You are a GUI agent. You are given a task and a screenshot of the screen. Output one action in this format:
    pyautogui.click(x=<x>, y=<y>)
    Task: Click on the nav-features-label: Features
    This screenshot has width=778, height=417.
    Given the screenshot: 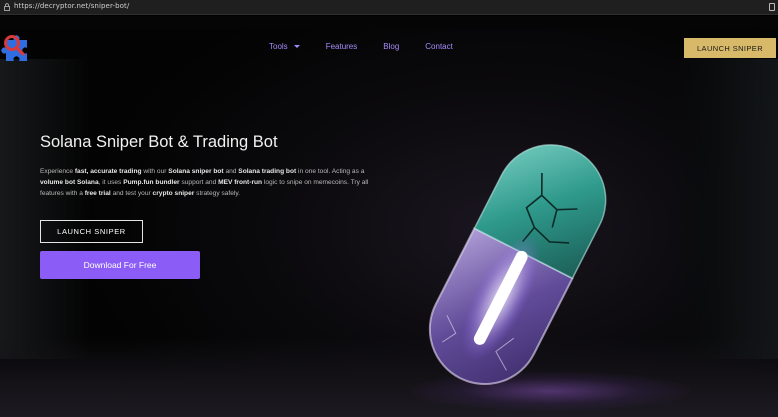 What is the action you would take?
    pyautogui.click(x=341, y=46)
    